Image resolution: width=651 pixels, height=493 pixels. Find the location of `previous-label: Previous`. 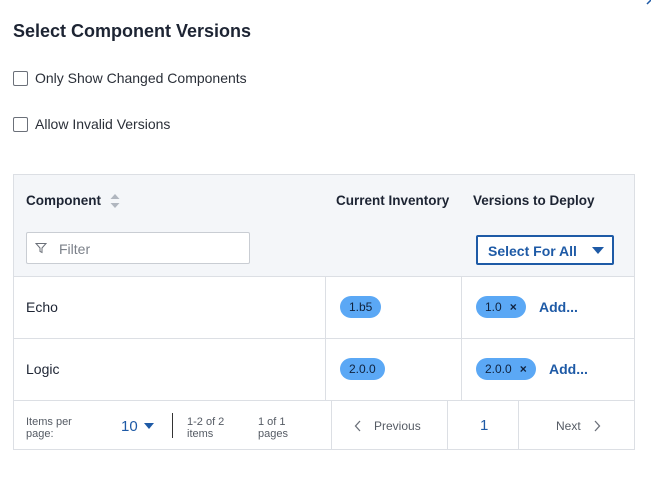

previous-label: Previous is located at coordinates (397, 426).